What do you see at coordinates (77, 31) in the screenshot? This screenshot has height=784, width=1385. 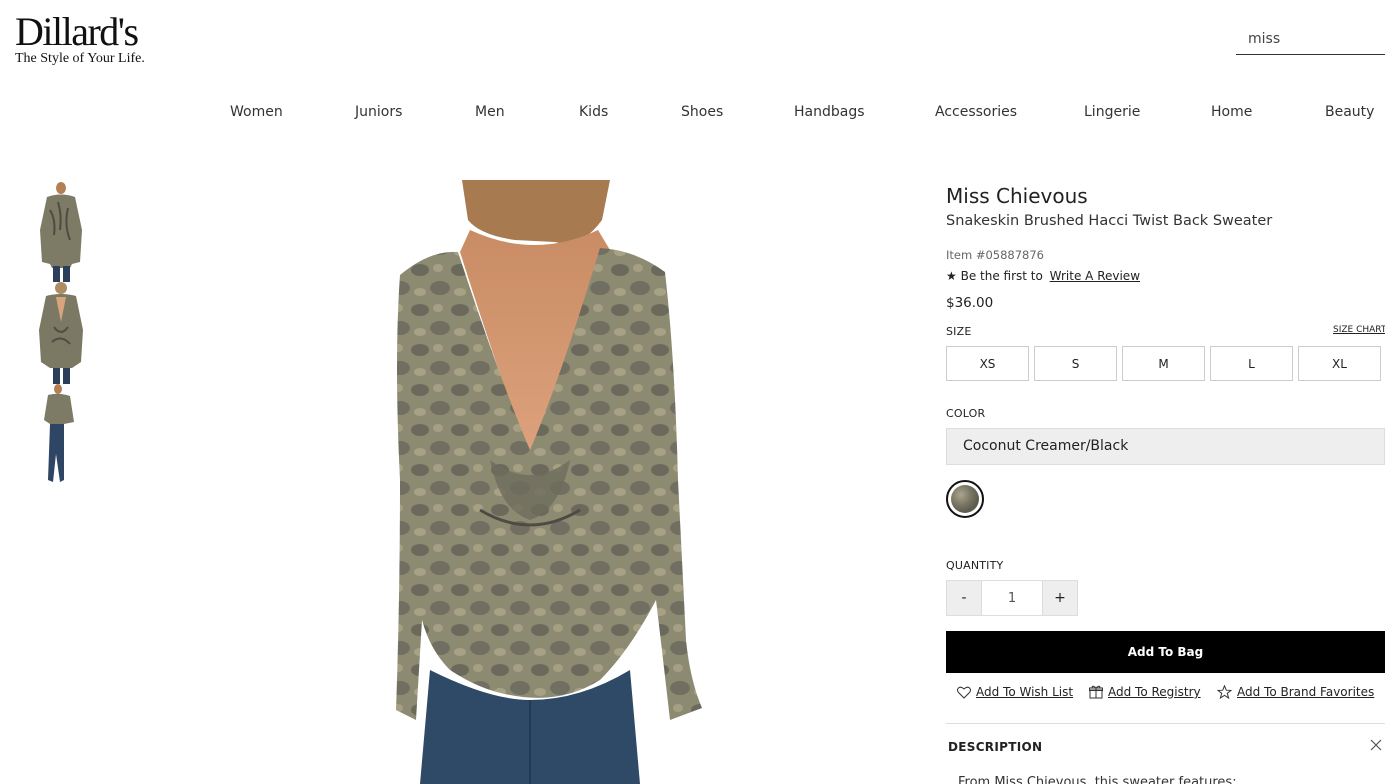 I see `logo-wordmark: Dillard's` at bounding box center [77, 31].